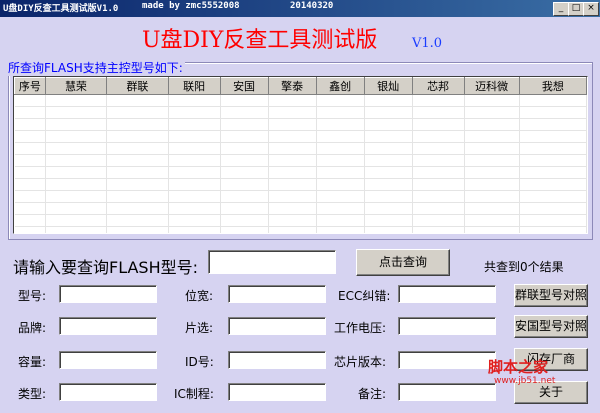 The image size is (600, 413). Describe the element at coordinates (292, 86) in the screenshot. I see `column-header: 擎泰` at that location.